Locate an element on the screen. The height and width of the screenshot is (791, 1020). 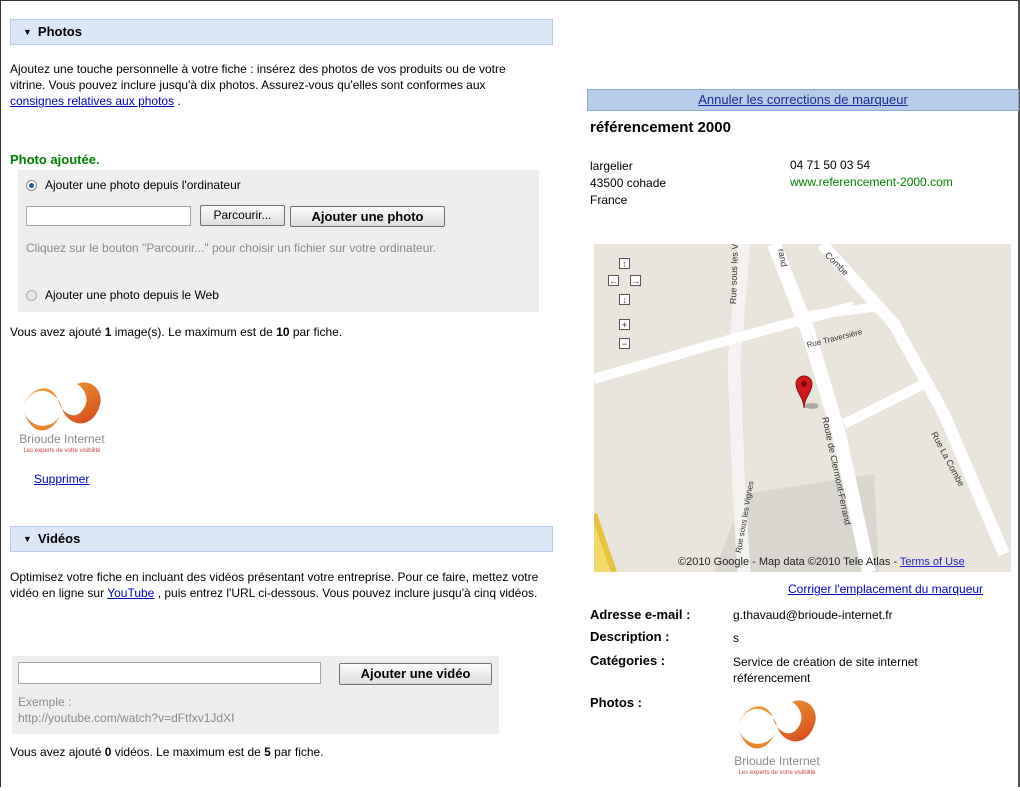
add-video-button: Ajouter une vidéo is located at coordinates (415, 674).